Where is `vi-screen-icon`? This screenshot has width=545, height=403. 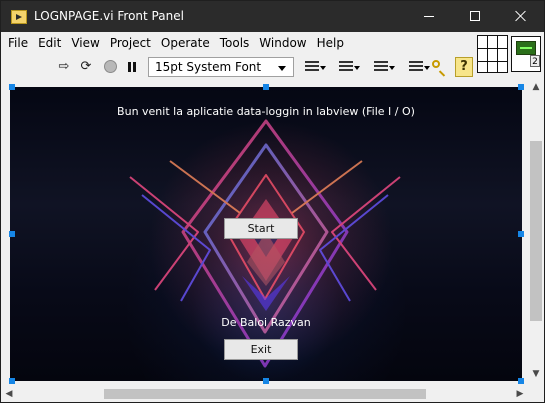
vi-screen-icon is located at coordinates (526, 48).